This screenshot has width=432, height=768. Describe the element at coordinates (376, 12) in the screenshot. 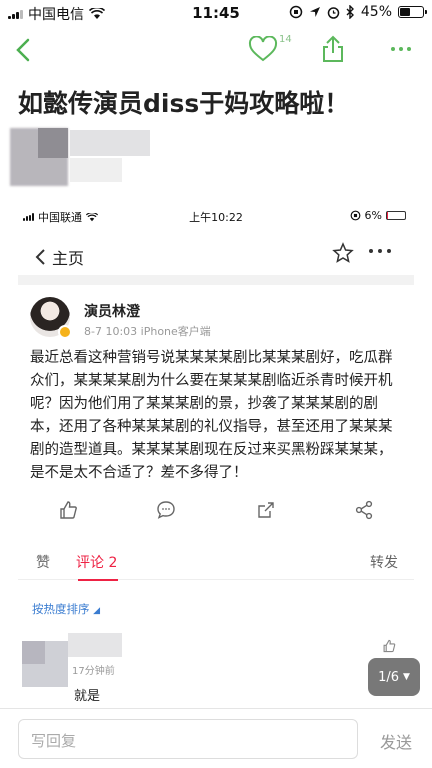

I see `battery-percent: 45%` at that location.